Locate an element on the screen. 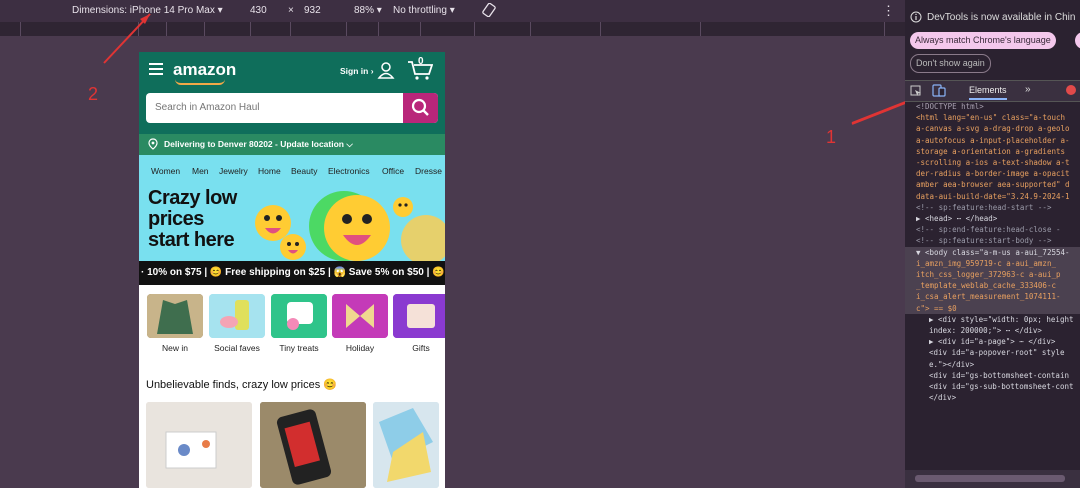 Image resolution: width=1080 pixels, height=488 pixels. search-button is located at coordinates (420, 108).